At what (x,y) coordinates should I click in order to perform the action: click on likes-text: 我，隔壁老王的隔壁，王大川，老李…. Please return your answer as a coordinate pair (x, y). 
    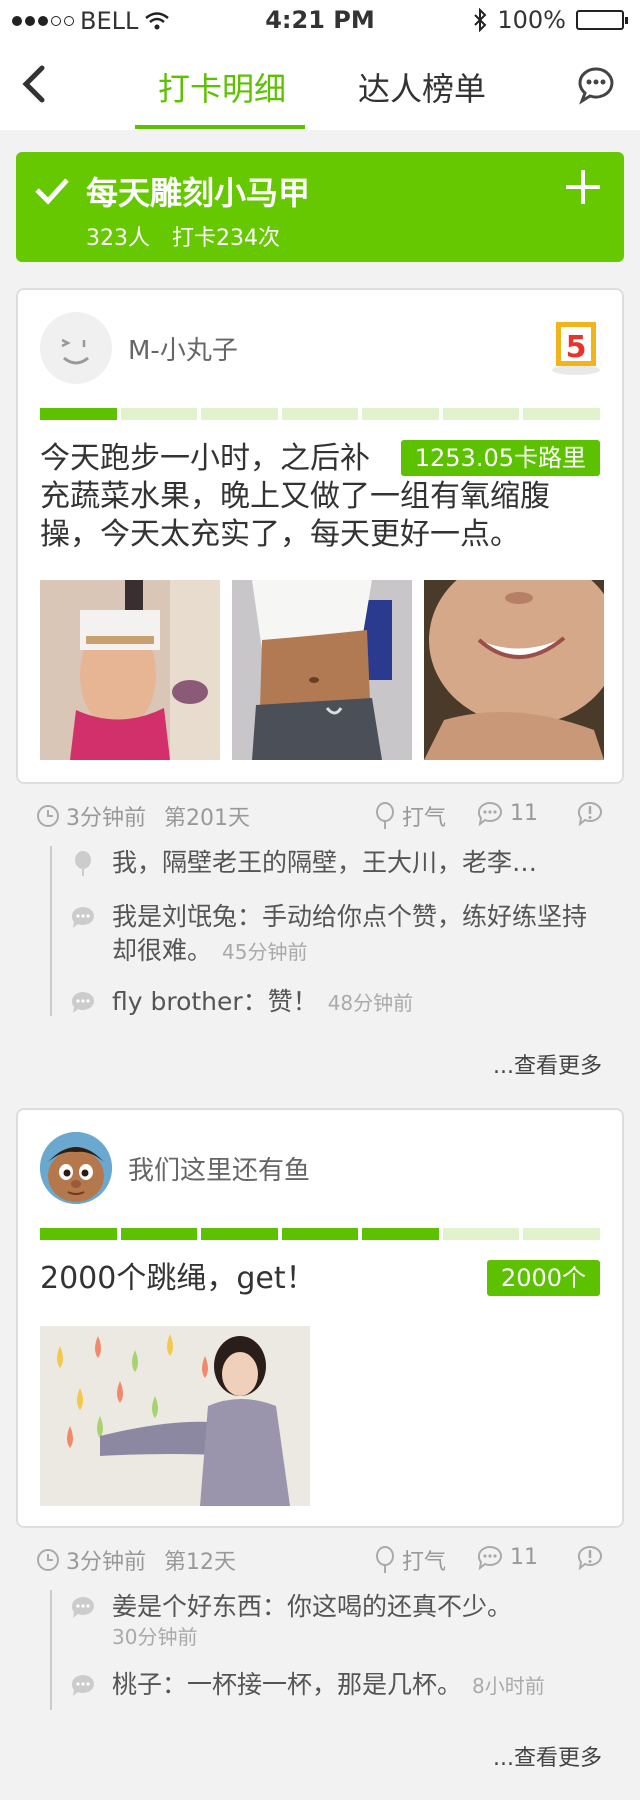
    Looking at the image, I should click on (324, 862).